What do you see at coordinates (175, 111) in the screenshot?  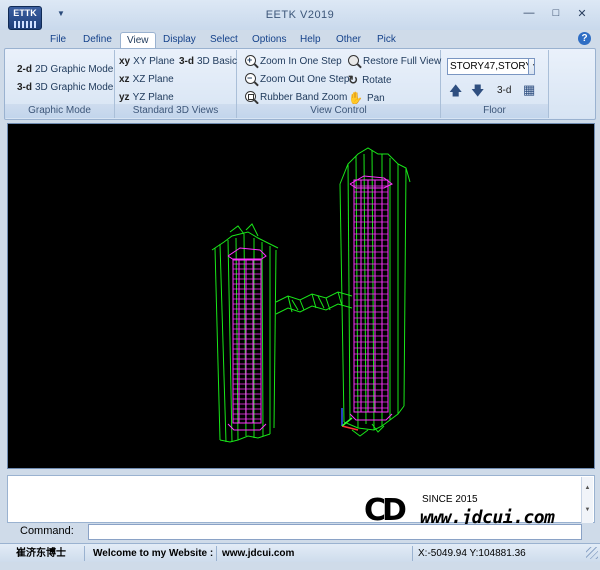 I see `group-label: Standard 3D Views` at bounding box center [175, 111].